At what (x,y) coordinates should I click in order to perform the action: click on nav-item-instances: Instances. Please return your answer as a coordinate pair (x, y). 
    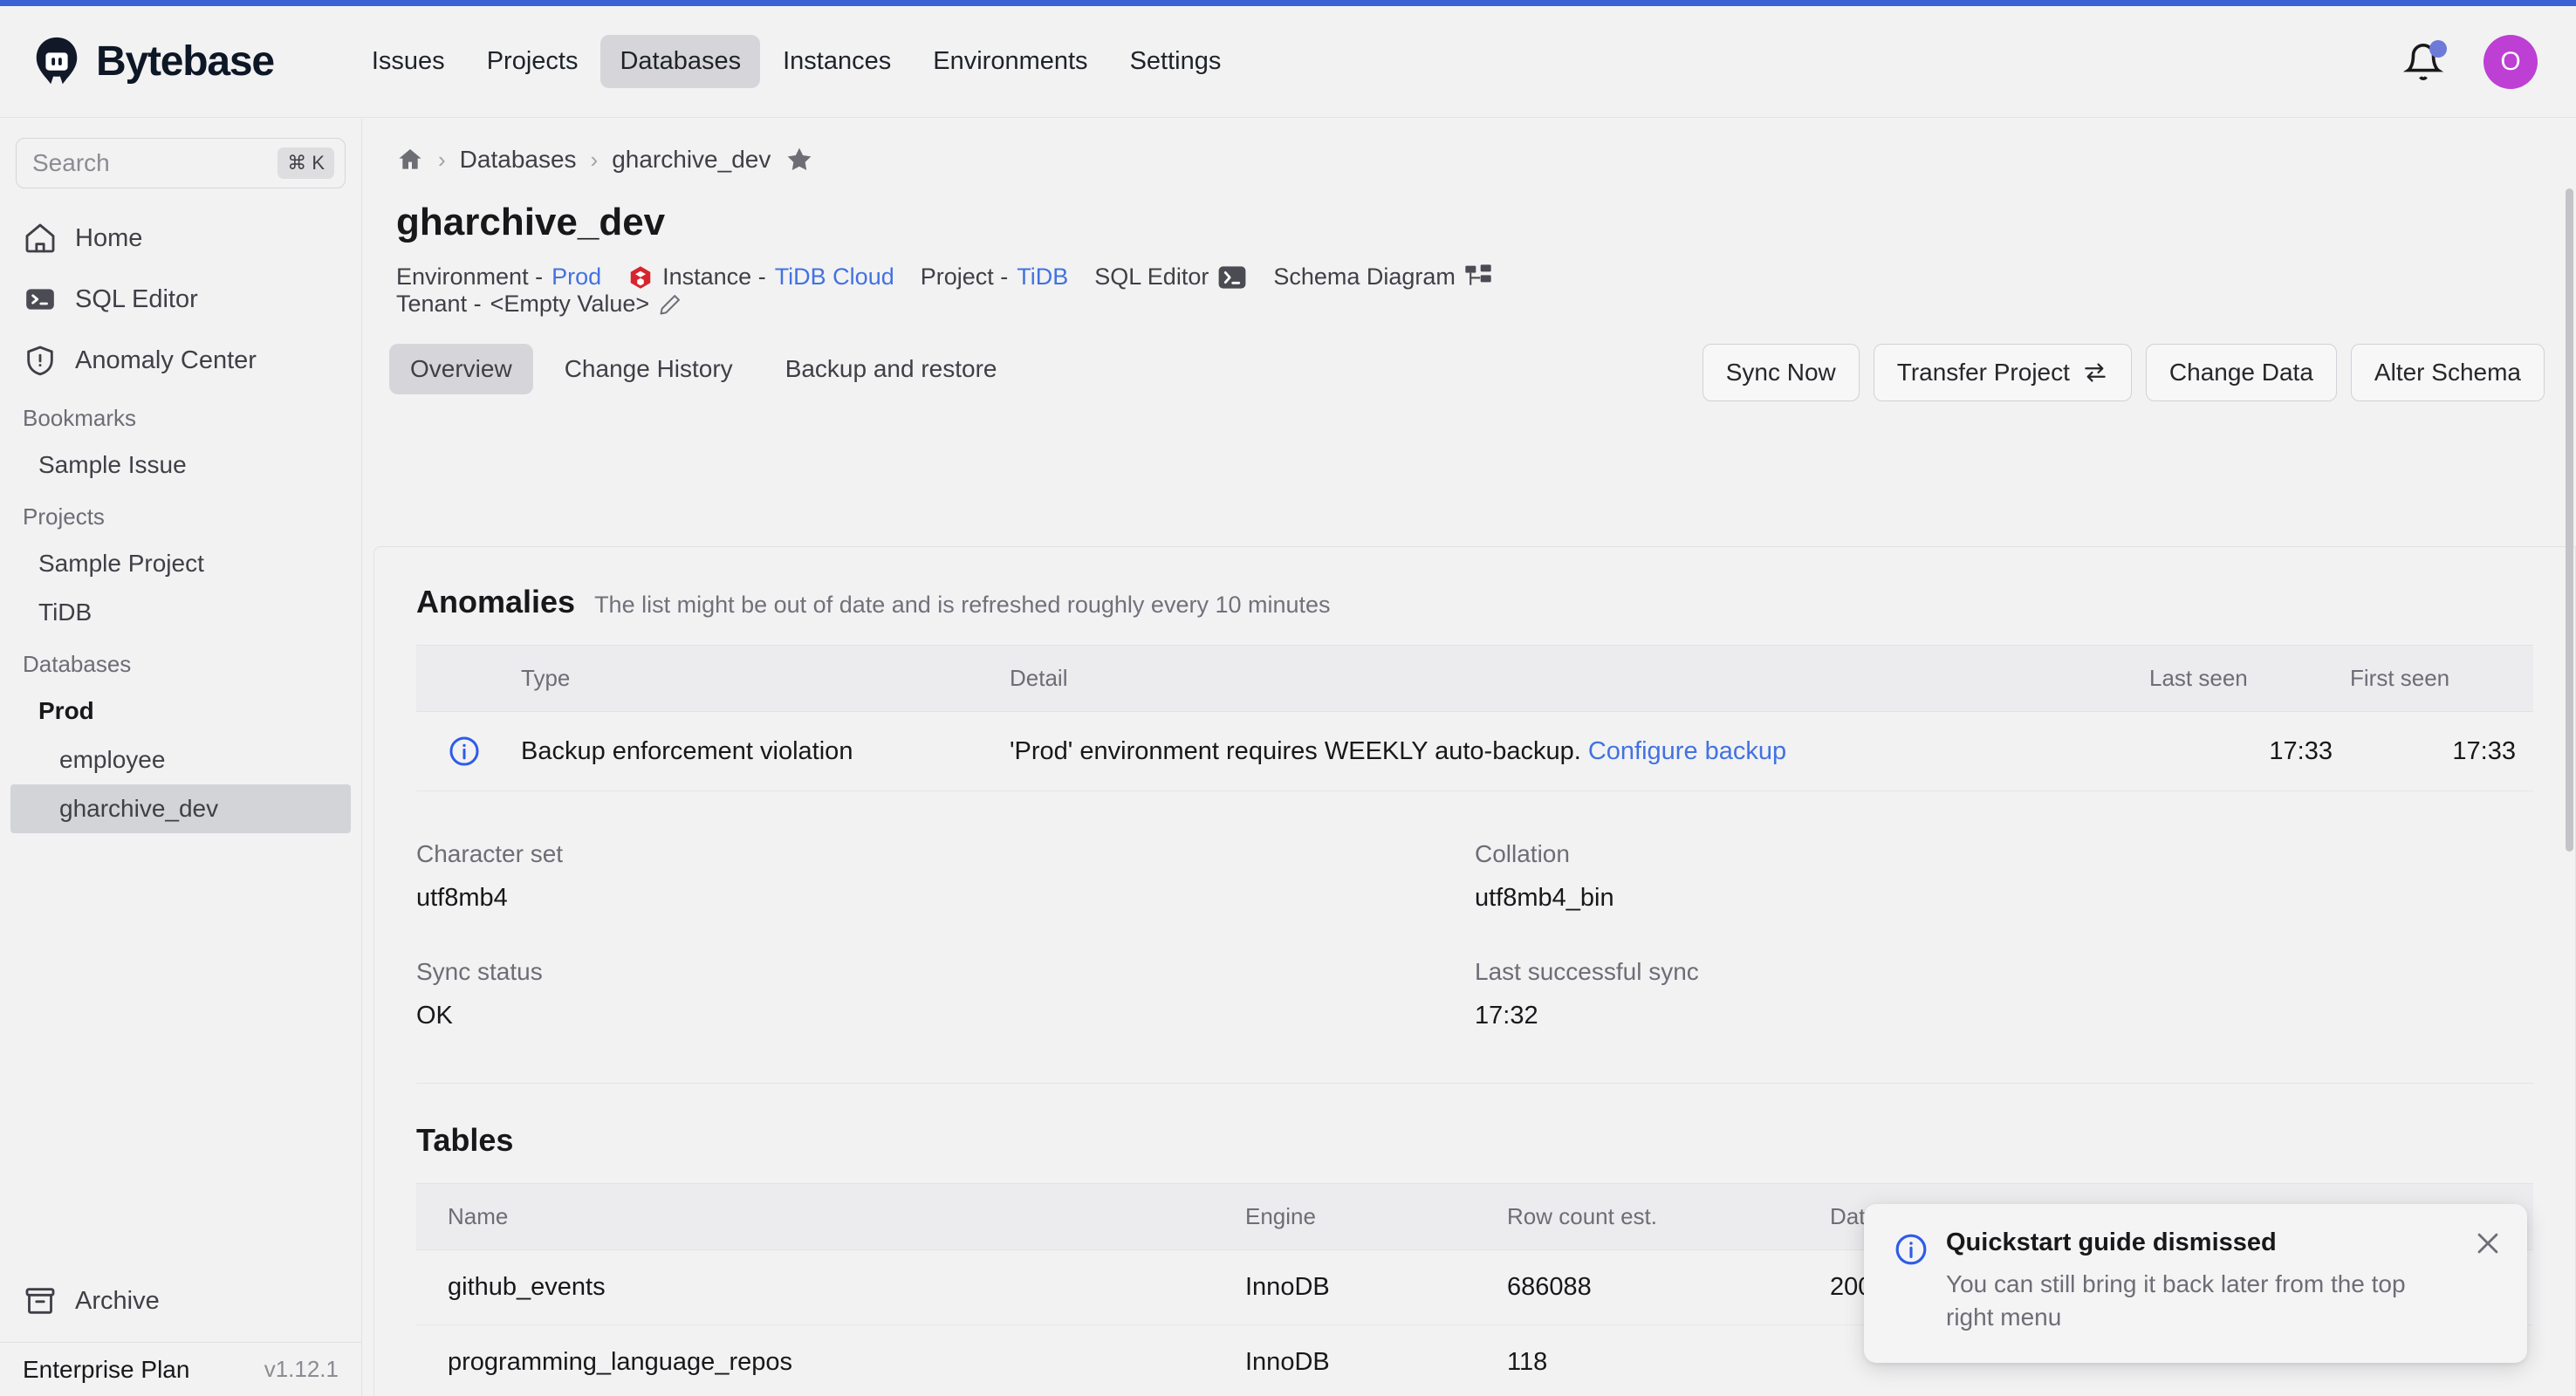
    Looking at the image, I should click on (837, 61).